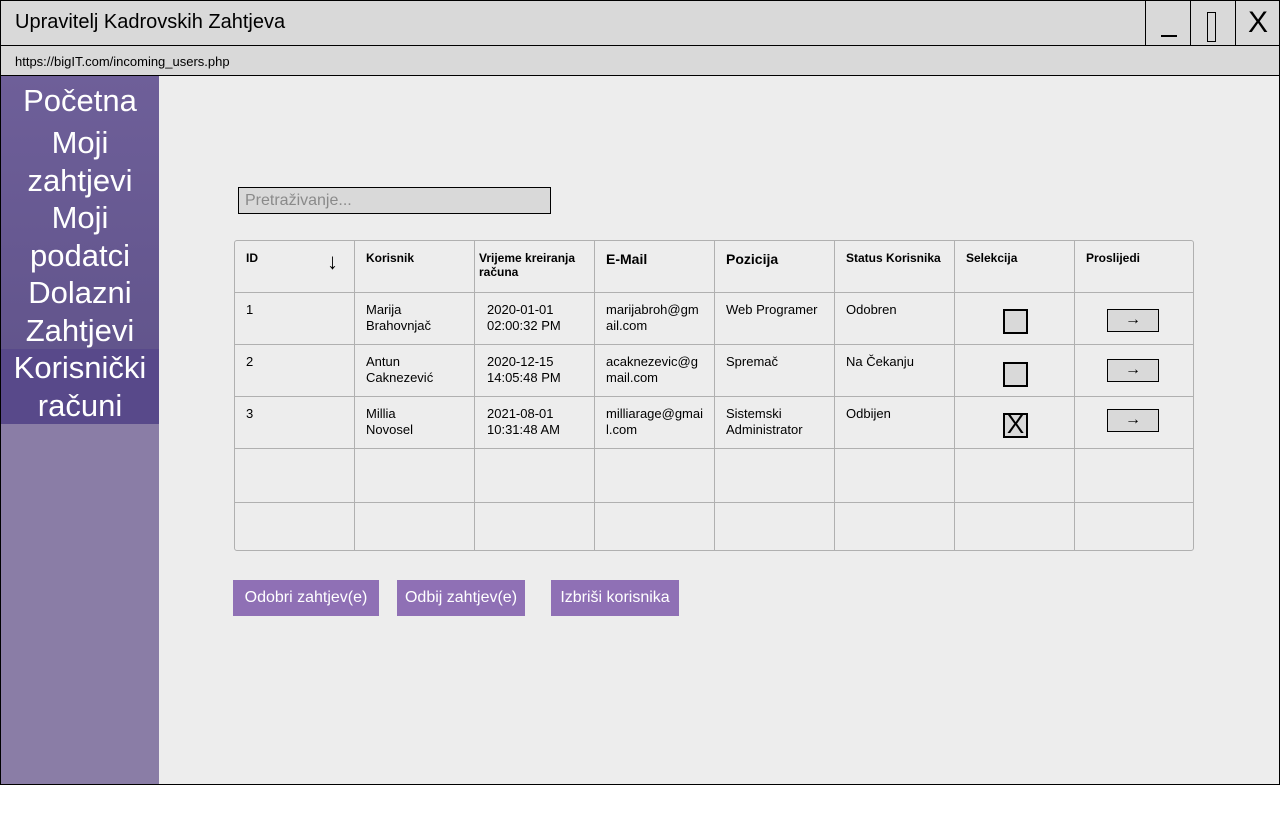 The image size is (1280, 832). Describe the element at coordinates (1167, 23) in the screenshot. I see `minimize-button` at that location.